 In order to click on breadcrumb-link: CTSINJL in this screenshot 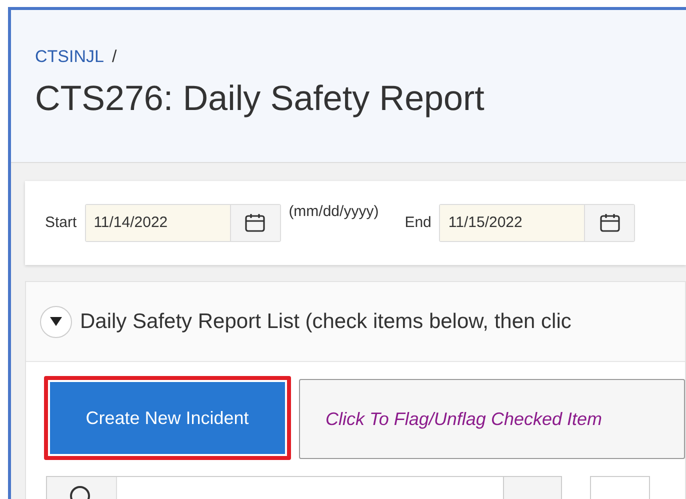, I will do `click(69, 56)`.